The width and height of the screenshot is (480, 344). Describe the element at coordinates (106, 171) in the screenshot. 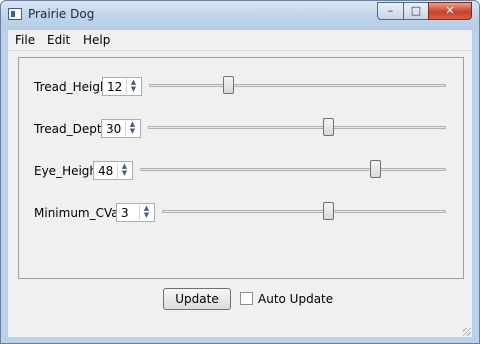

I see `eye-height-value: 48` at that location.